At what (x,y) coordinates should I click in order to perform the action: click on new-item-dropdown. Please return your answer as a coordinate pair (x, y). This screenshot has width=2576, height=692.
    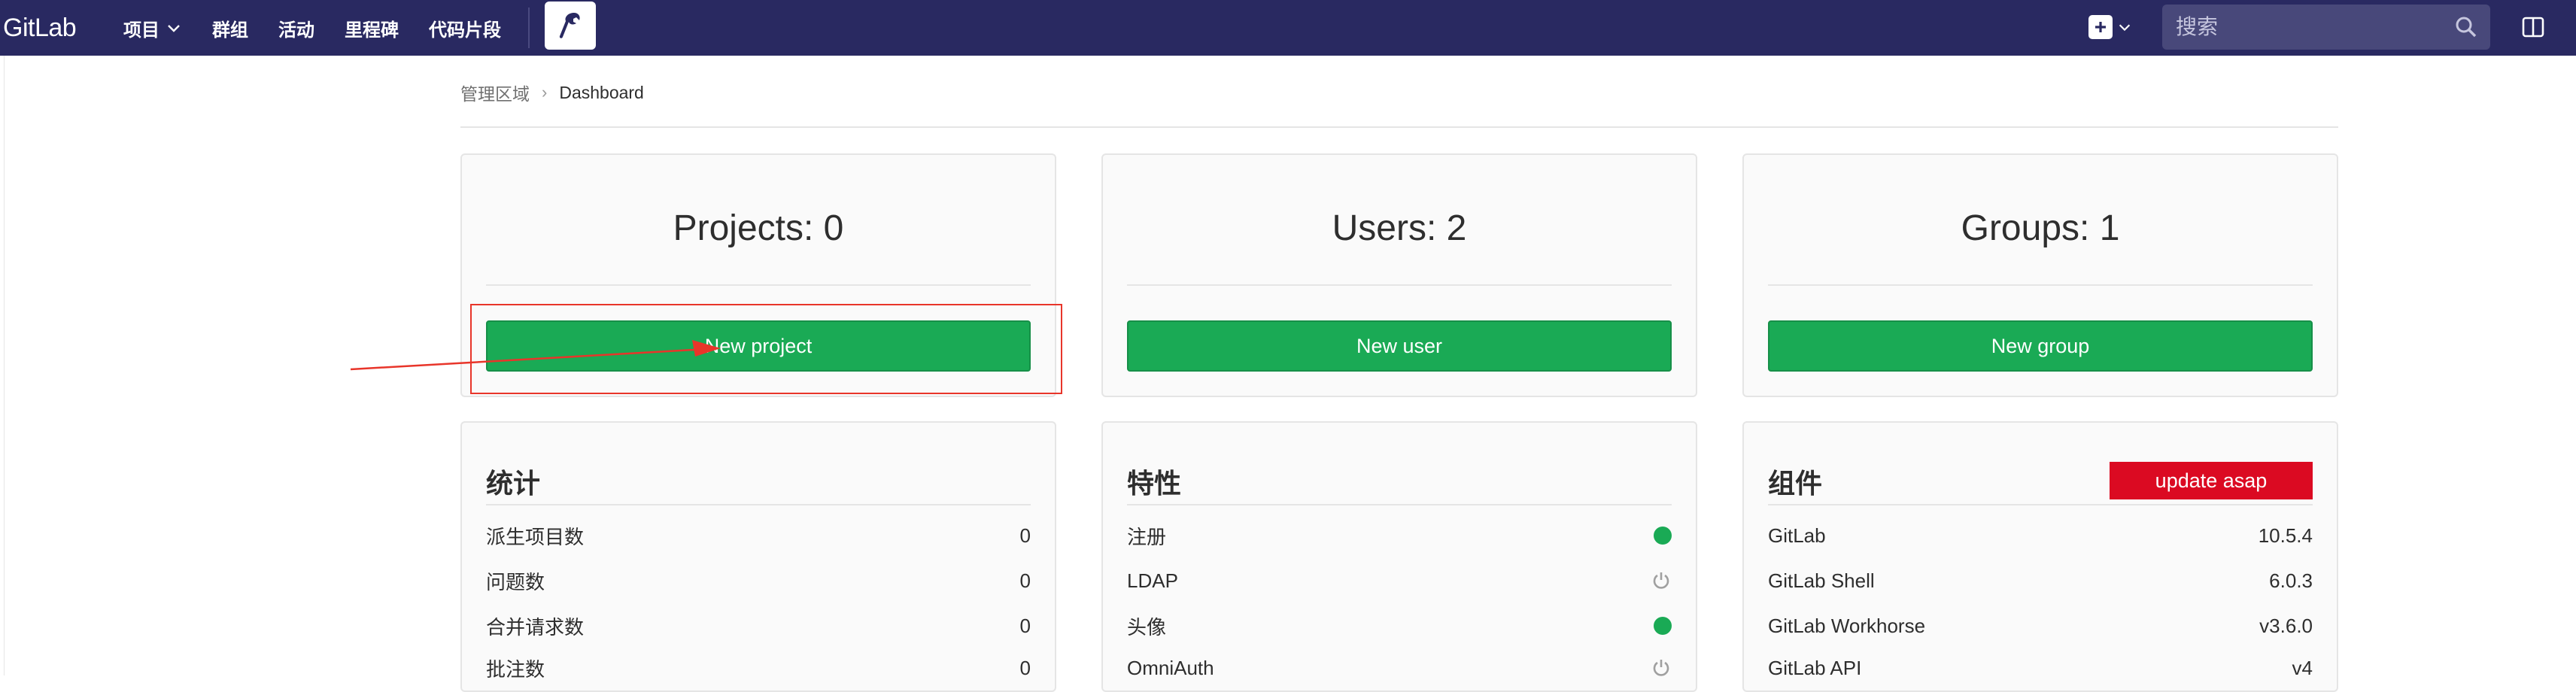
    Looking at the image, I should click on (2110, 27).